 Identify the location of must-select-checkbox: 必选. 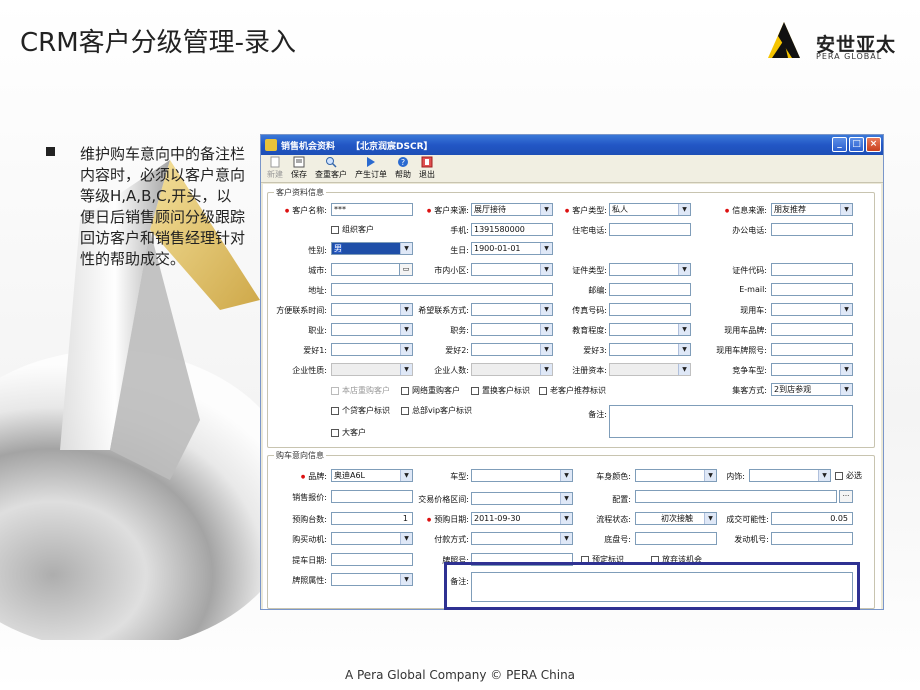
(848, 475).